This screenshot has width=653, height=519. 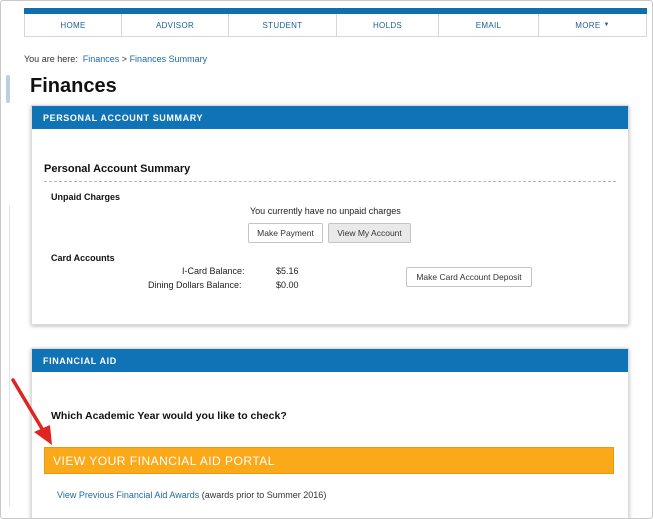 I want to click on view-my-account-button: View My Account, so click(x=369, y=233).